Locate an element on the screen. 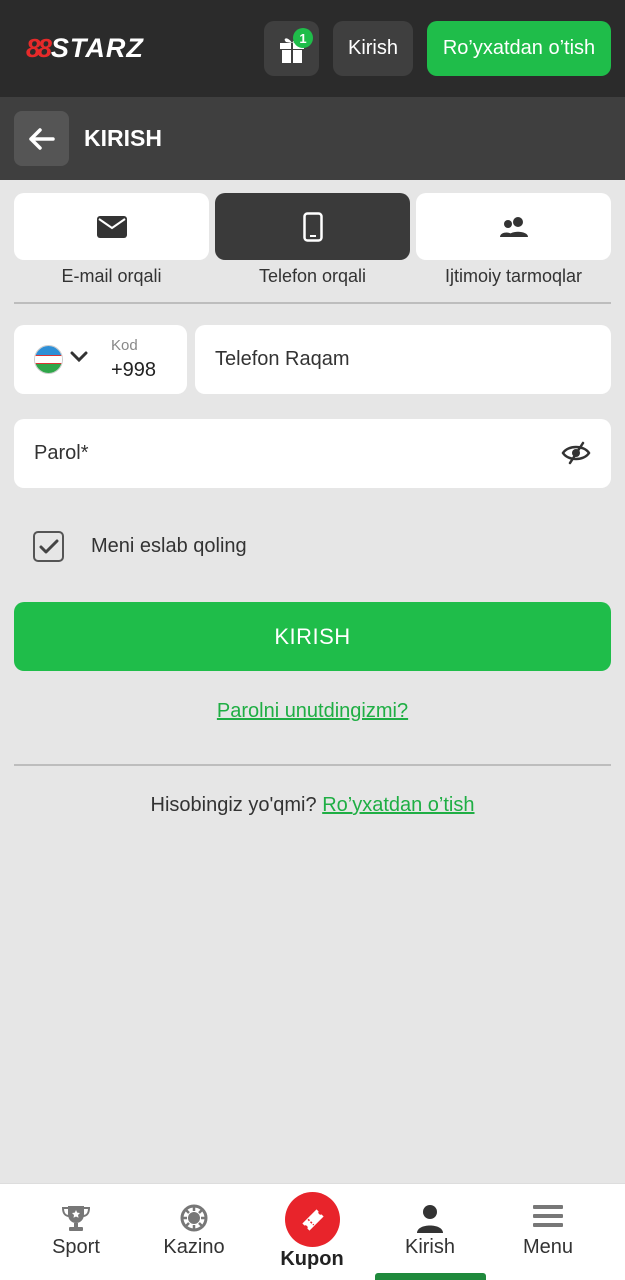  eye-off-icon is located at coordinates (576, 453).